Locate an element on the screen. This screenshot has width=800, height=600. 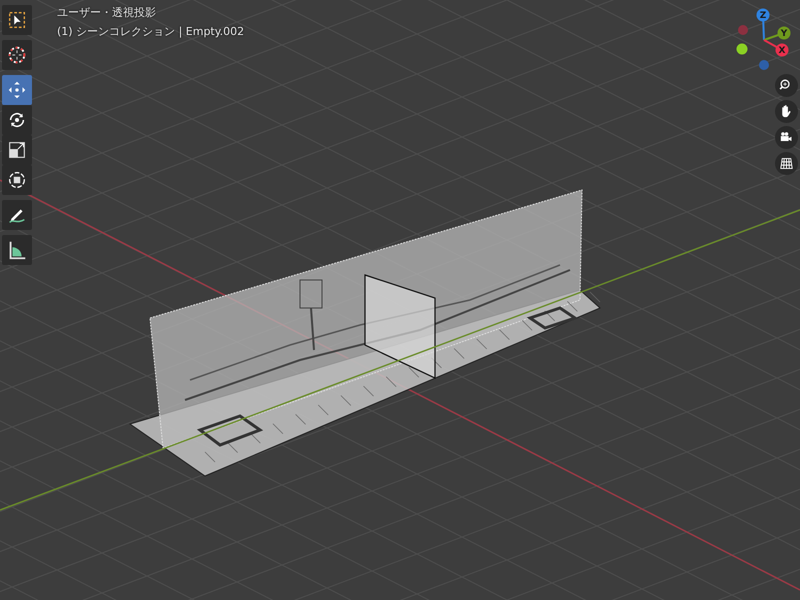
move-arrows-icon is located at coordinates (17, 90).